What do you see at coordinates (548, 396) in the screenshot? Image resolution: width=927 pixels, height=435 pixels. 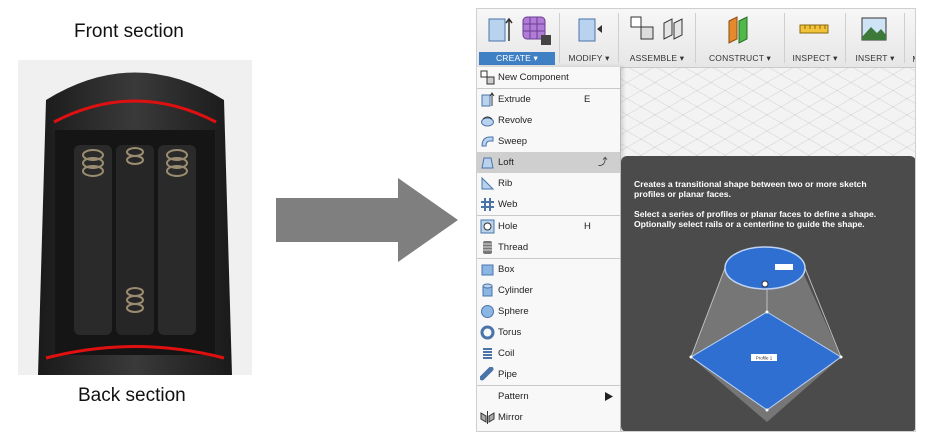 I see `menu-item-pattern: Pattern` at bounding box center [548, 396].